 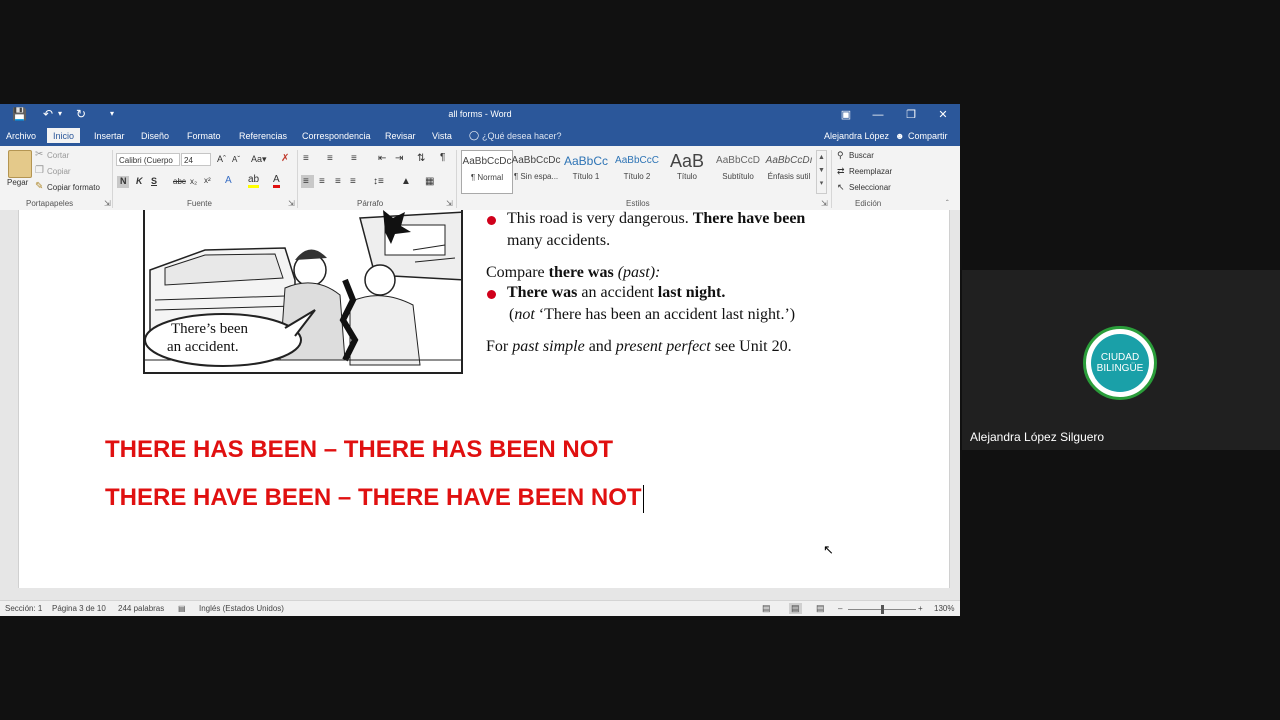 What do you see at coordinates (846, 115) in the screenshot?
I see `ribbon-display-icon: ▣` at bounding box center [846, 115].